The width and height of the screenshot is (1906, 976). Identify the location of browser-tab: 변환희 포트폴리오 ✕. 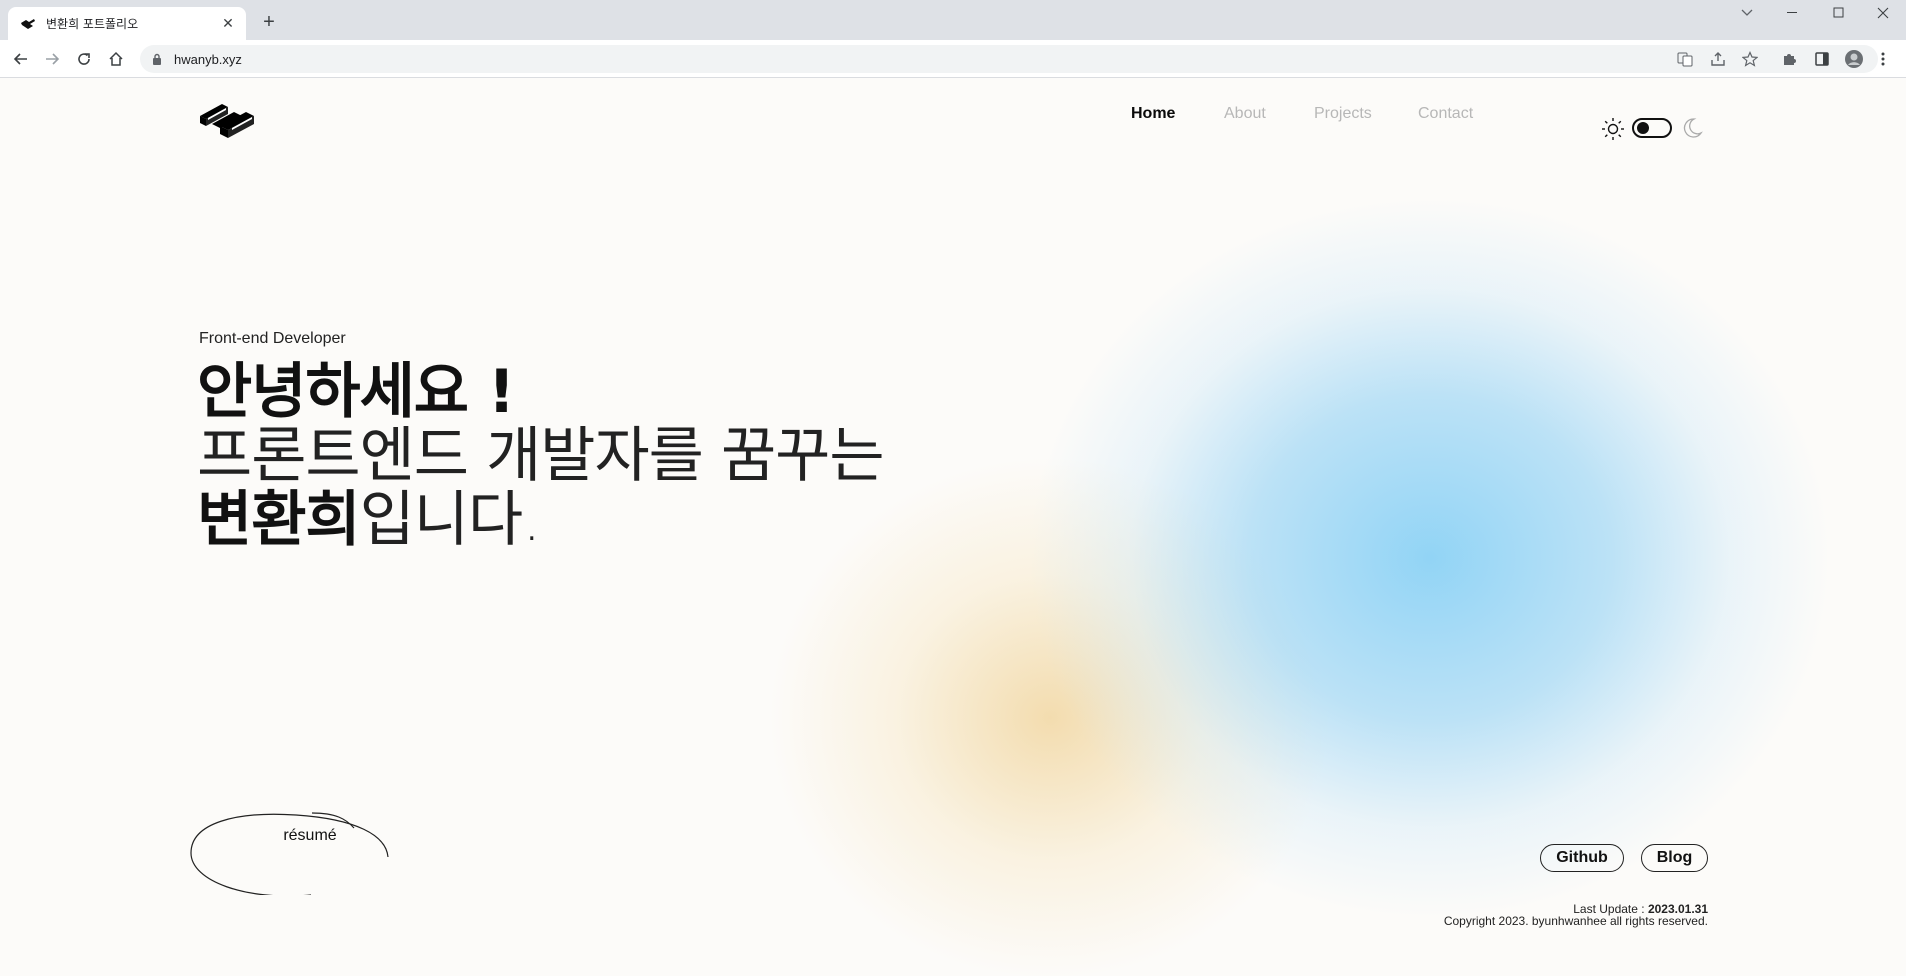
(127, 23).